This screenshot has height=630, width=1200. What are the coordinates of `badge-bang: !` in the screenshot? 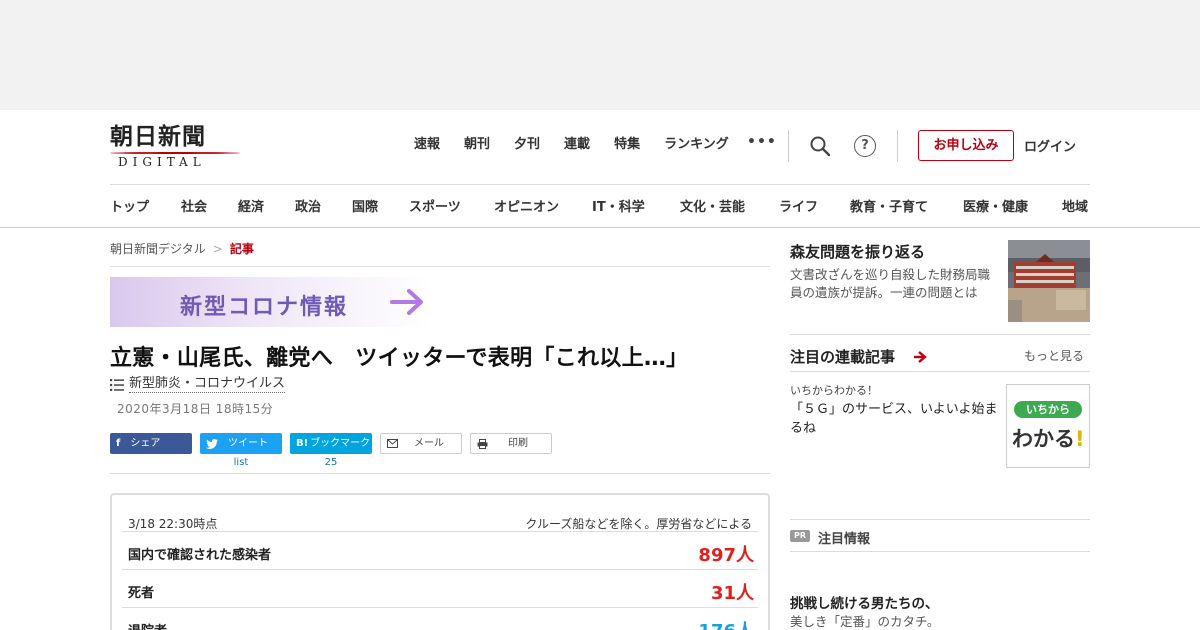 It's located at (1080, 439).